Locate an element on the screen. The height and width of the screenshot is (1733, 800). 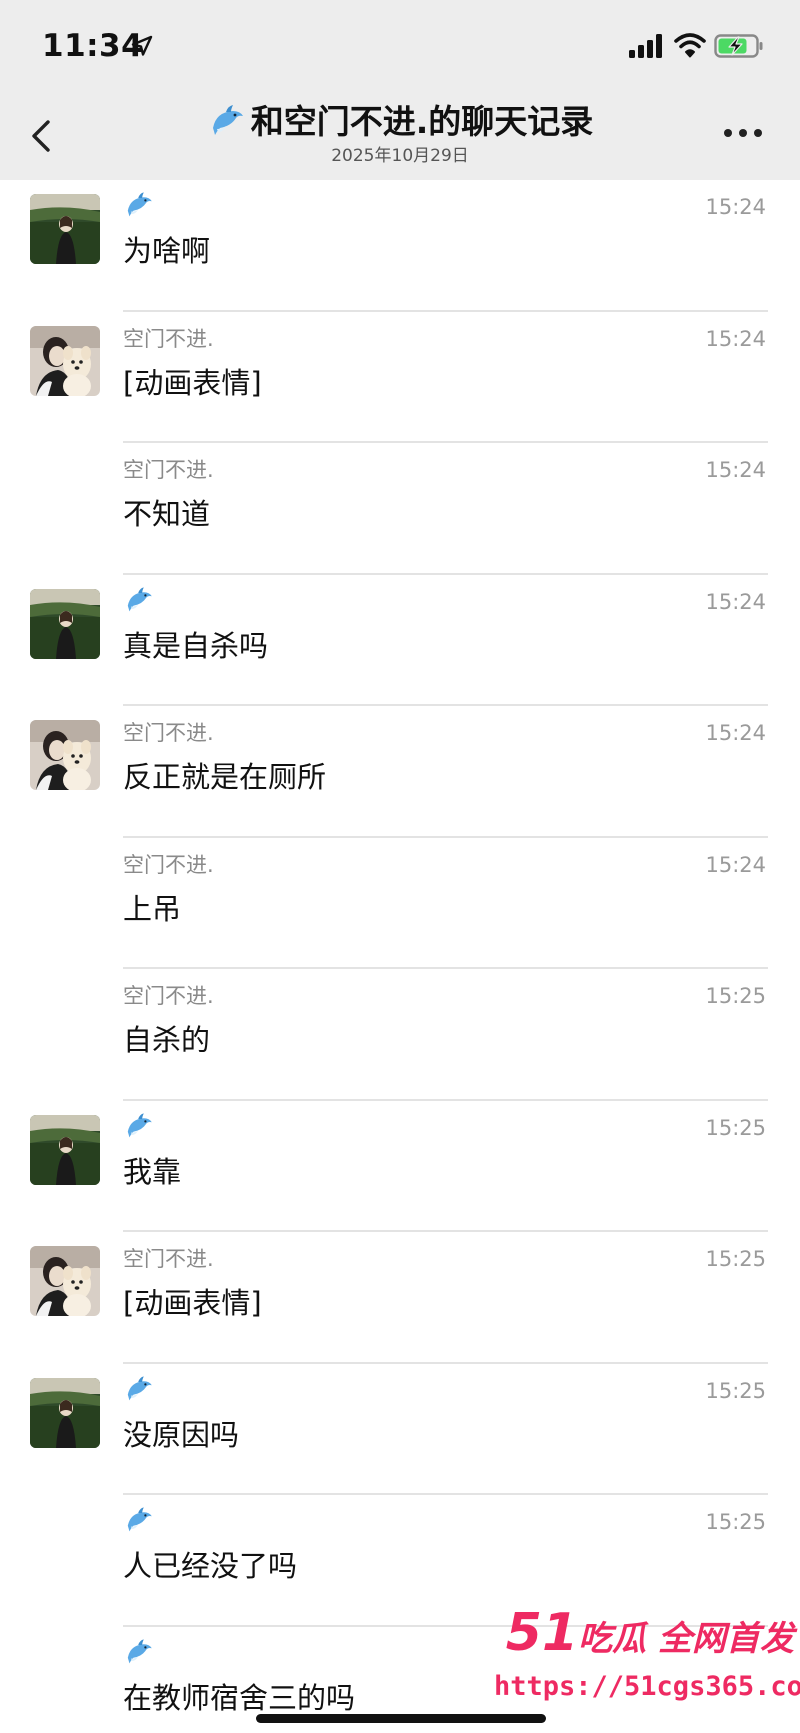
message-text: 自杀的 is located at coordinates (166, 1040).